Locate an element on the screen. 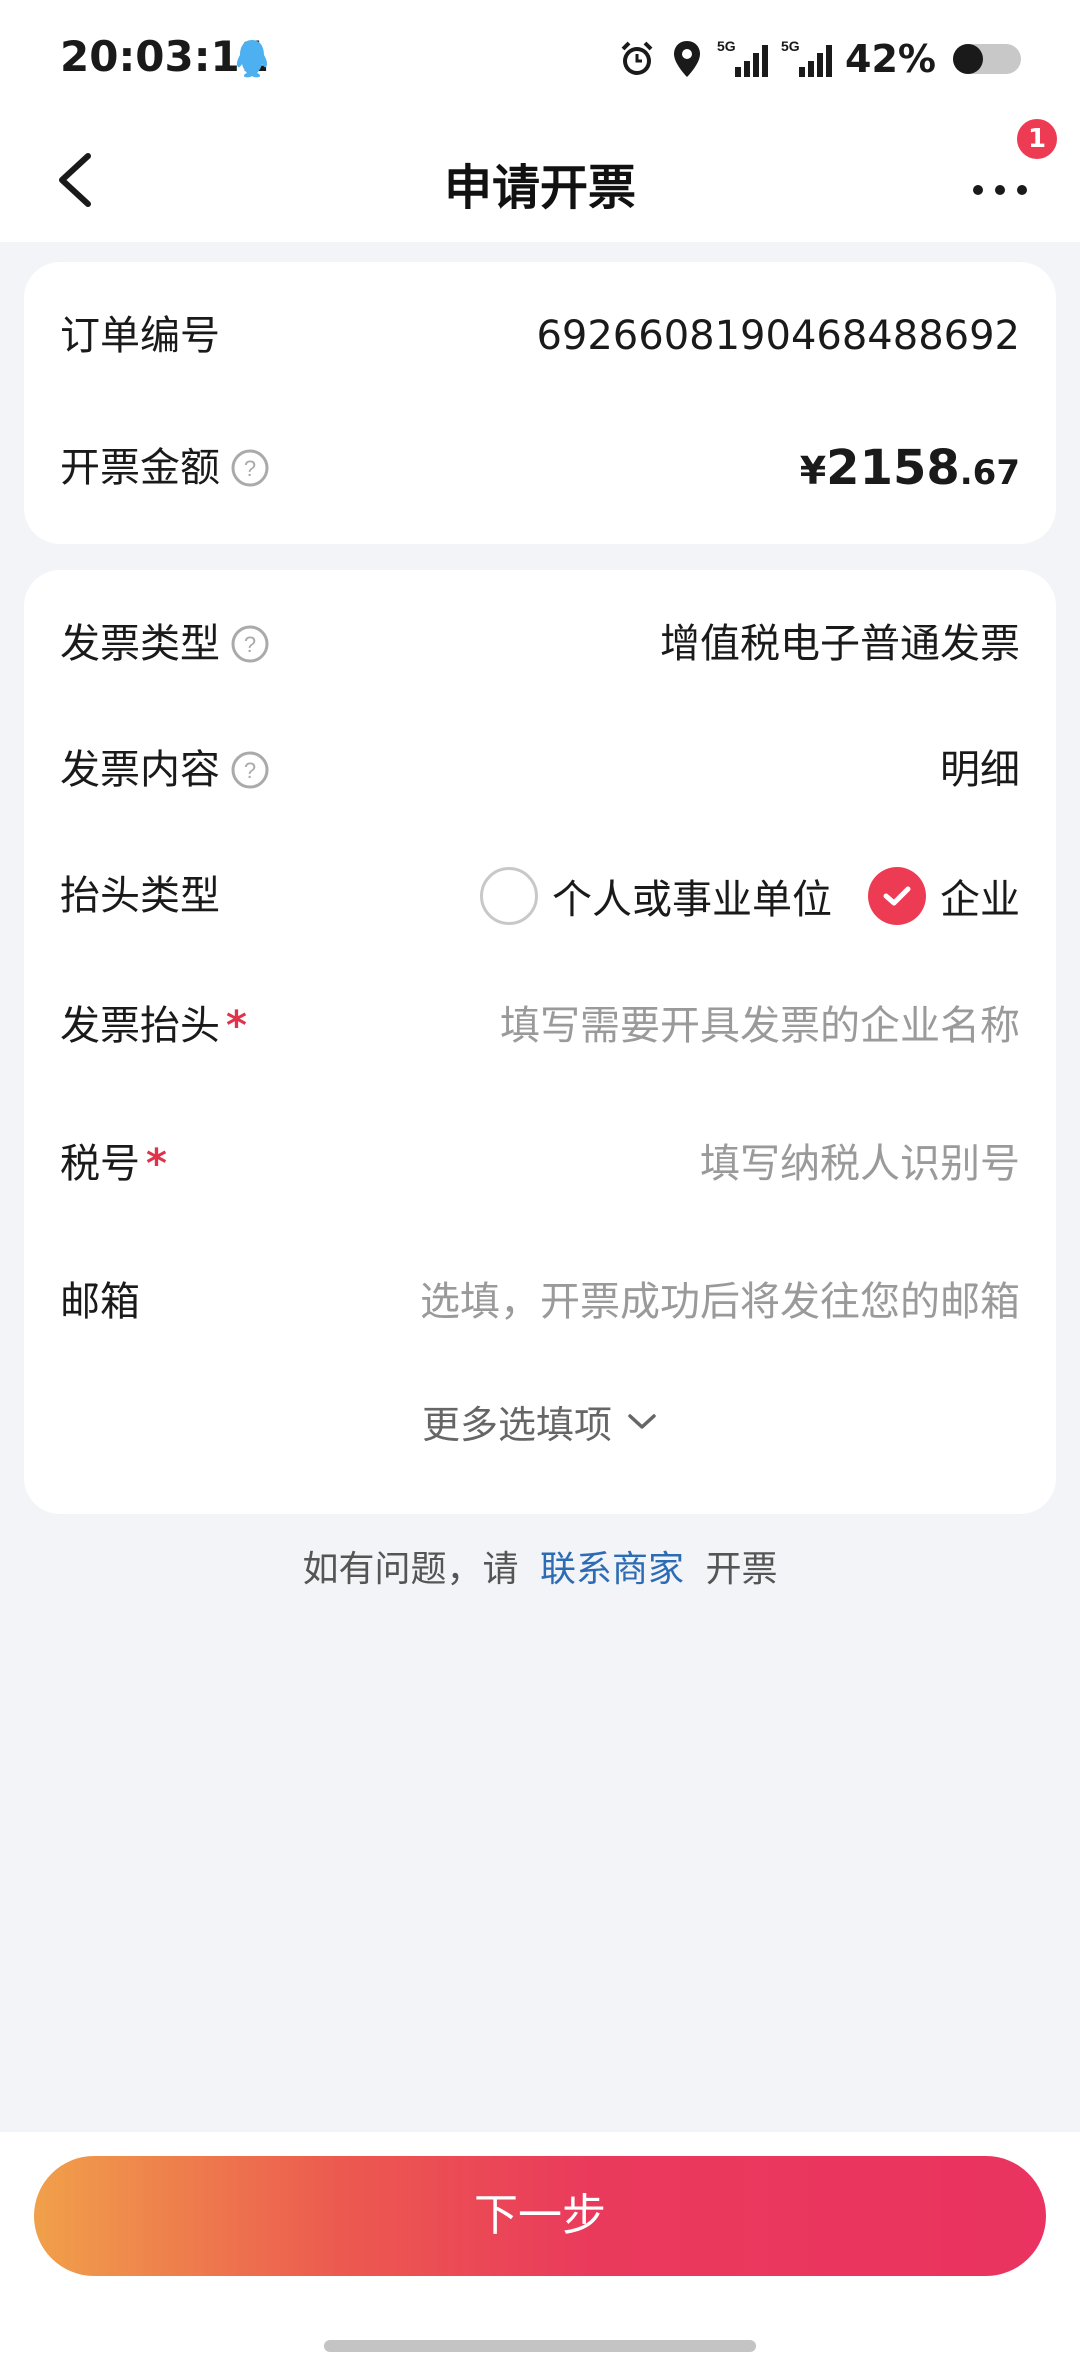  order-number-row: 订单编号 6926608190468488692 is located at coordinates (540, 336).